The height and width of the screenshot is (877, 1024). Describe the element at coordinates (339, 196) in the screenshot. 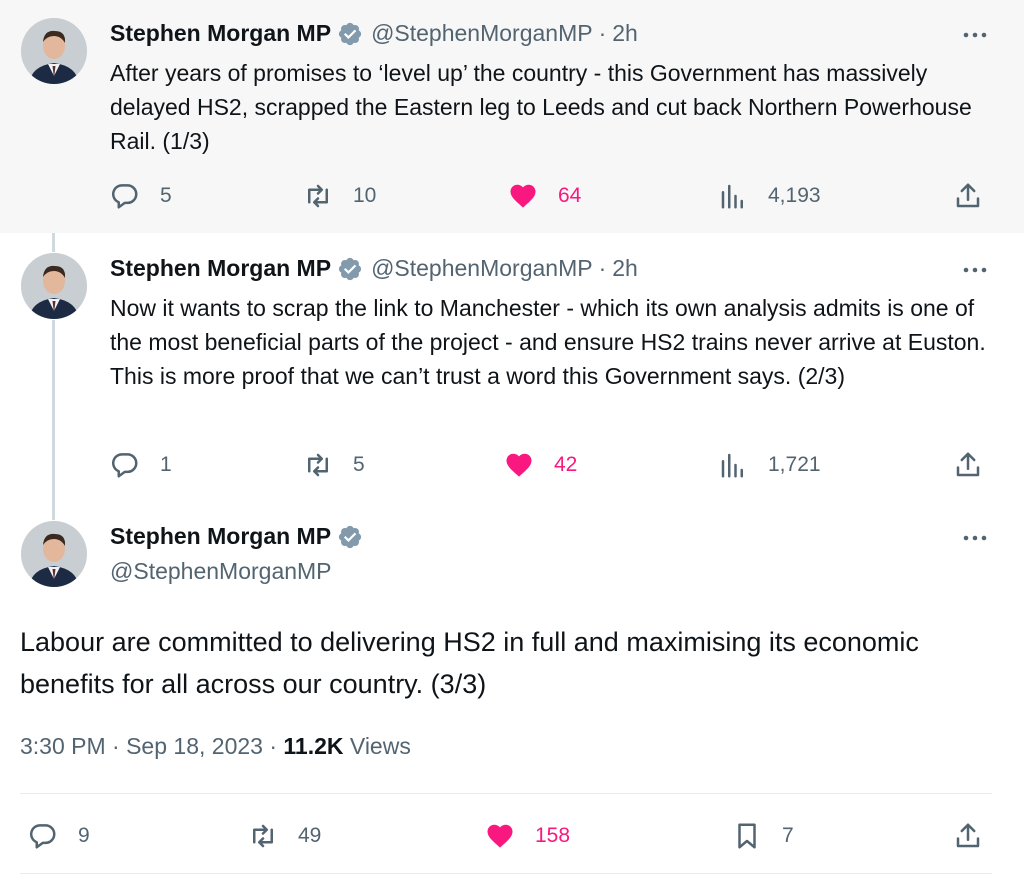

I see `retweet-button: 10` at that location.